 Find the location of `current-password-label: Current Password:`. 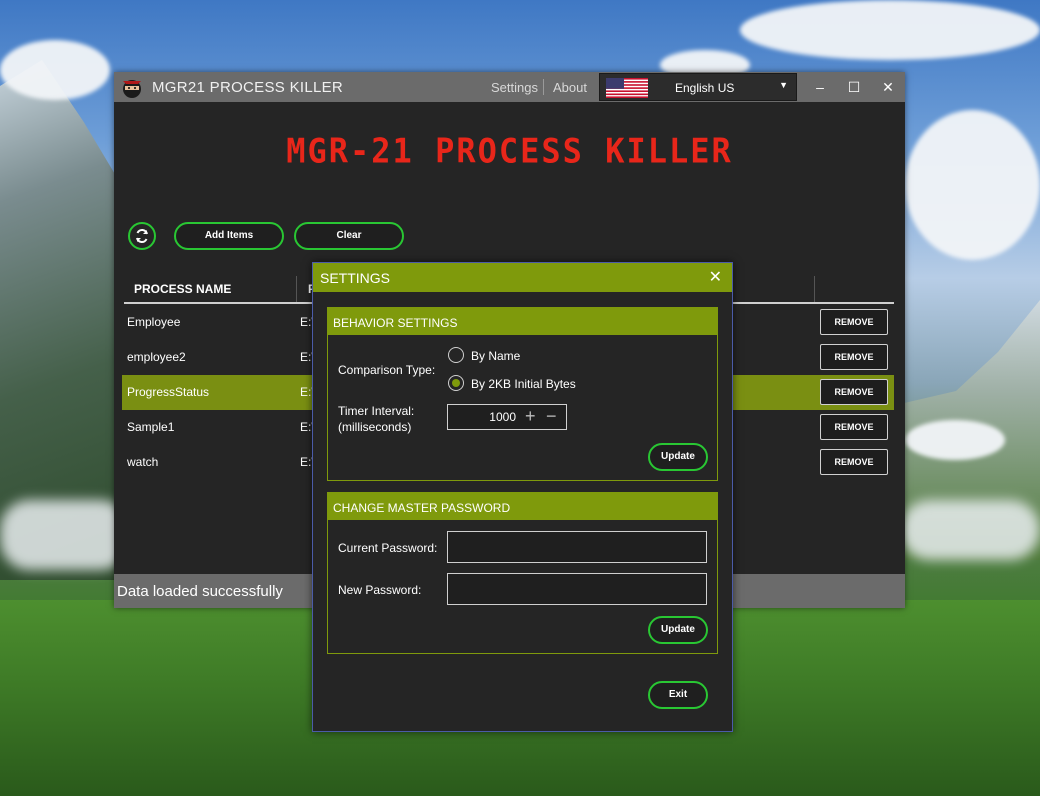

current-password-label: Current Password: is located at coordinates (388, 548).